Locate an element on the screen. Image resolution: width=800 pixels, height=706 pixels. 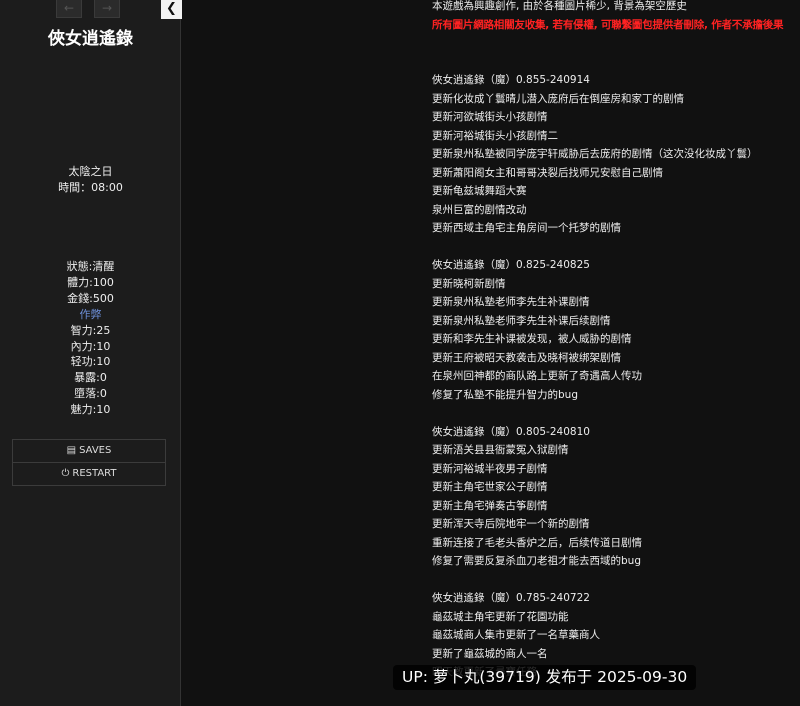
story-title: 俠女逍遙錄 is located at coordinates (90, 39).